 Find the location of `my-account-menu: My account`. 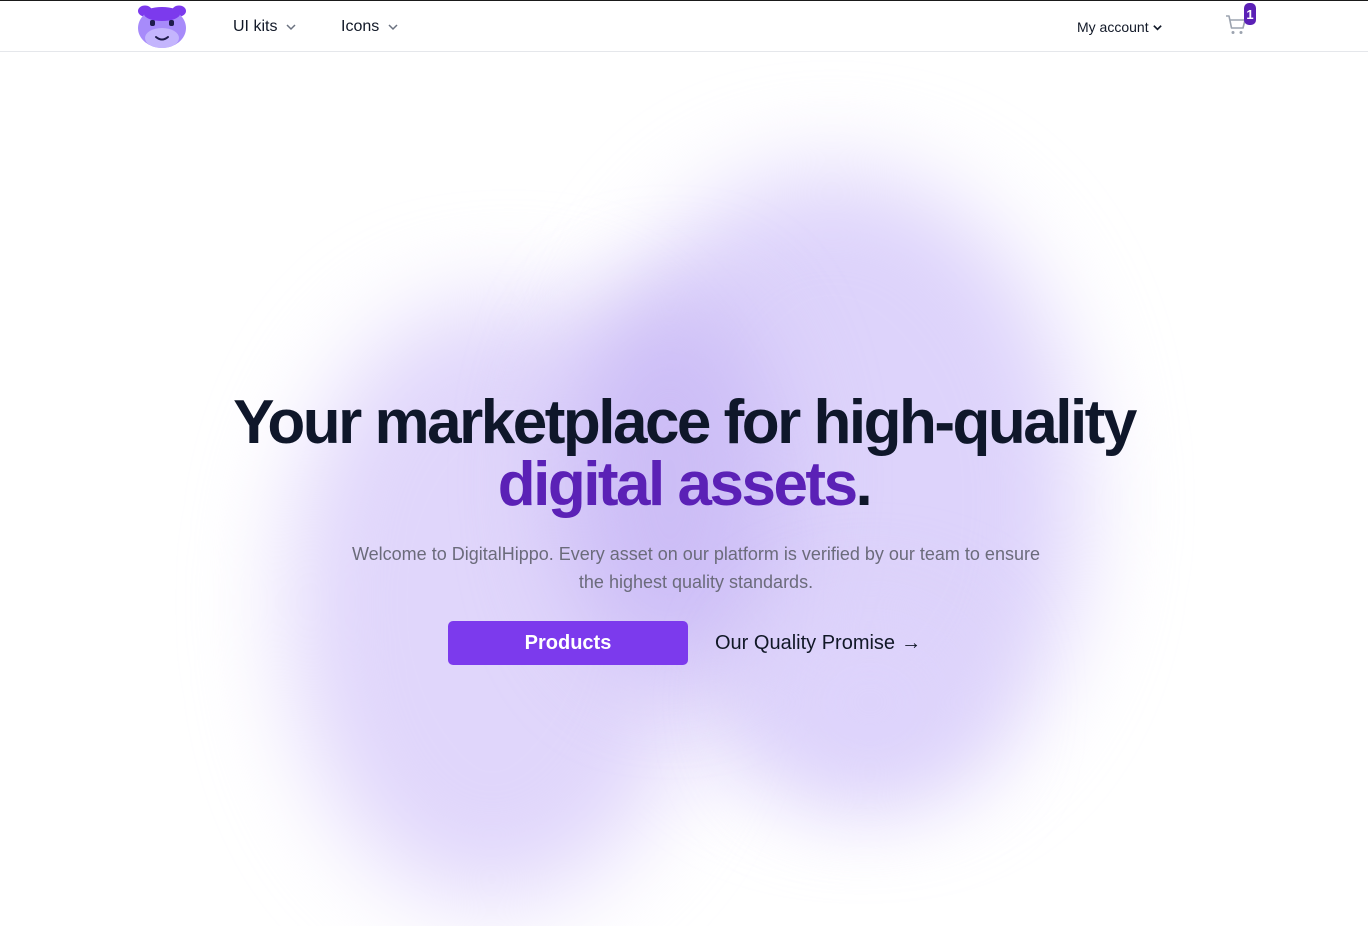

my-account-menu: My account is located at coordinates (1120, 27).